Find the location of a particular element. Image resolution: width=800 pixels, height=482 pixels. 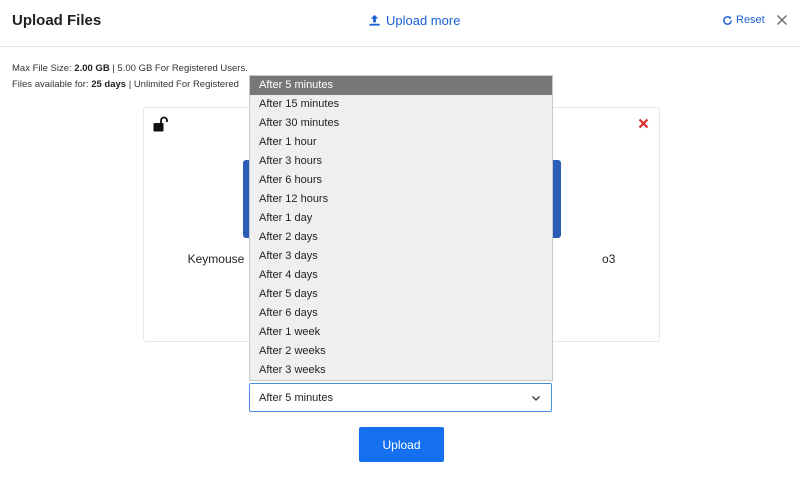

expiry-option: After 2 days is located at coordinates (401, 237).